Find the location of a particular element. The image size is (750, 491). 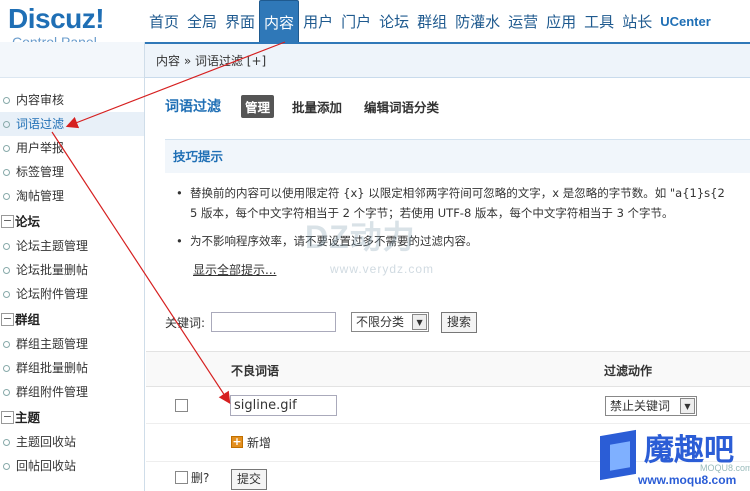

brand-name: Discuz! is located at coordinates (56, 18).